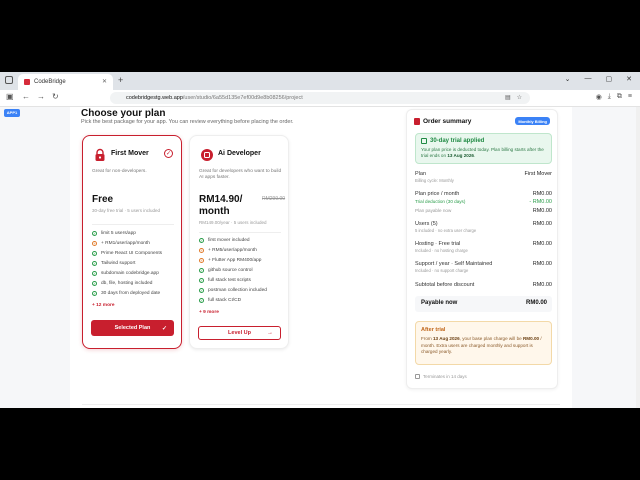 This screenshot has height=480, width=640. I want to click on page-scrollbar, so click(638, 257).